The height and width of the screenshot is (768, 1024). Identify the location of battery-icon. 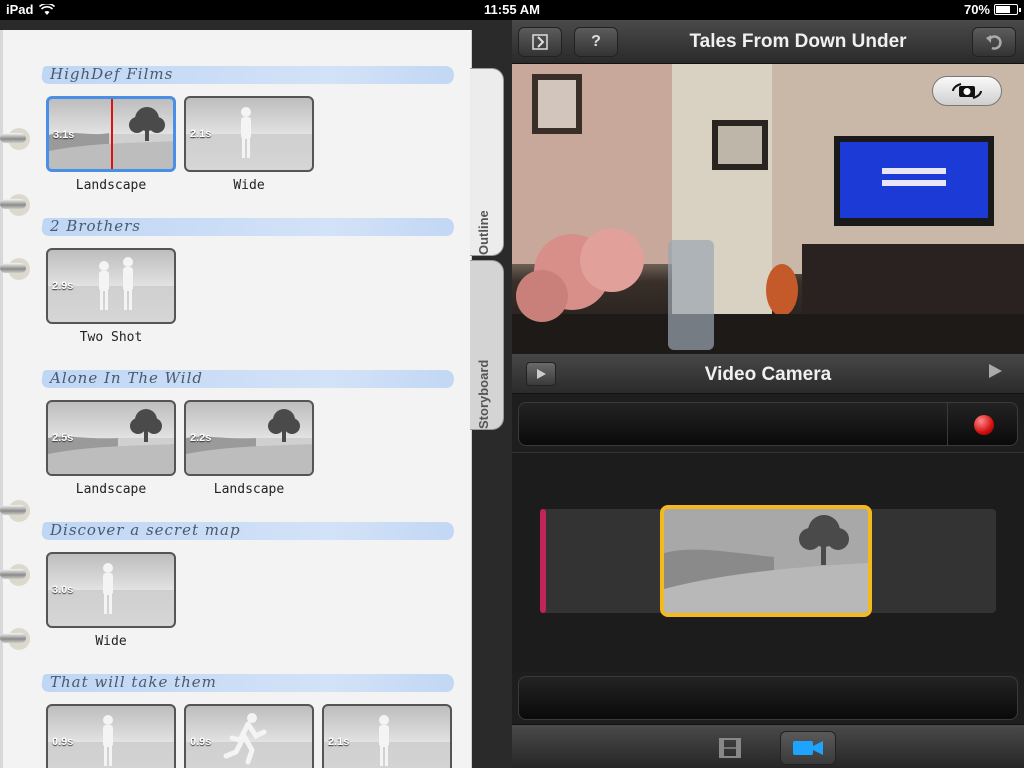
(1007, 9).